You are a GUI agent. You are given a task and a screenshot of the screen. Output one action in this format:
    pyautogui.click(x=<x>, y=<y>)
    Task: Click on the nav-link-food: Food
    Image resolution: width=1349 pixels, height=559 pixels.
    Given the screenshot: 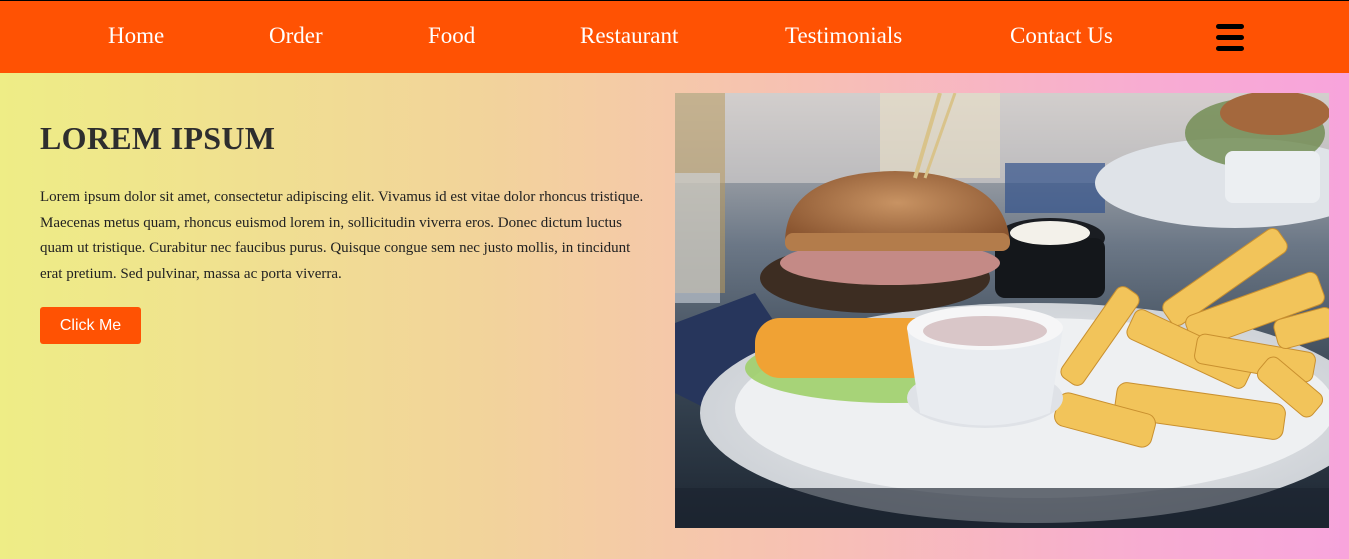 What is the action you would take?
    pyautogui.click(x=451, y=37)
    